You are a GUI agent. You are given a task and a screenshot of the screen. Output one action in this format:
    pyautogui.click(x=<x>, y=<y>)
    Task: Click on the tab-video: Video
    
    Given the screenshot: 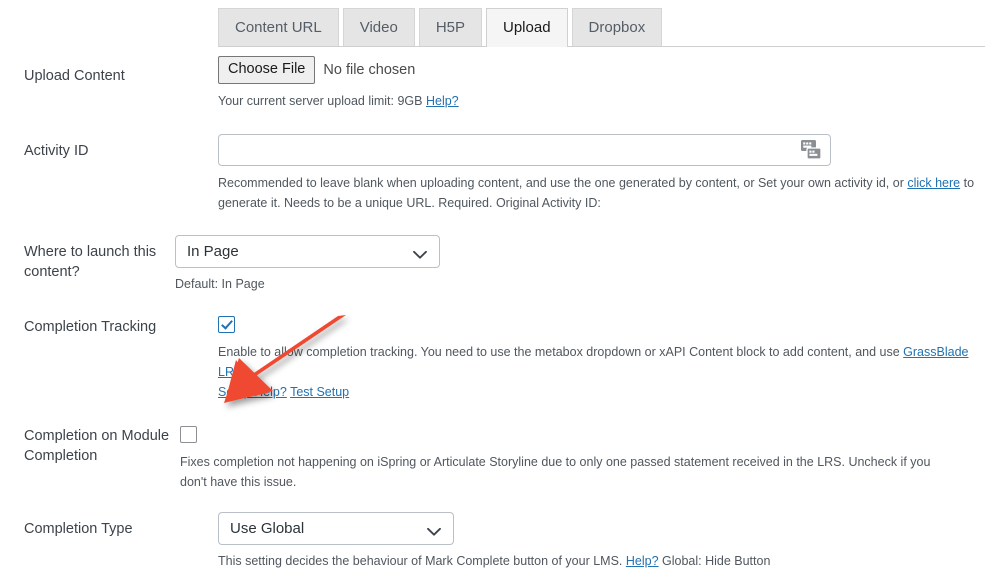 What is the action you would take?
    pyautogui.click(x=378, y=27)
    